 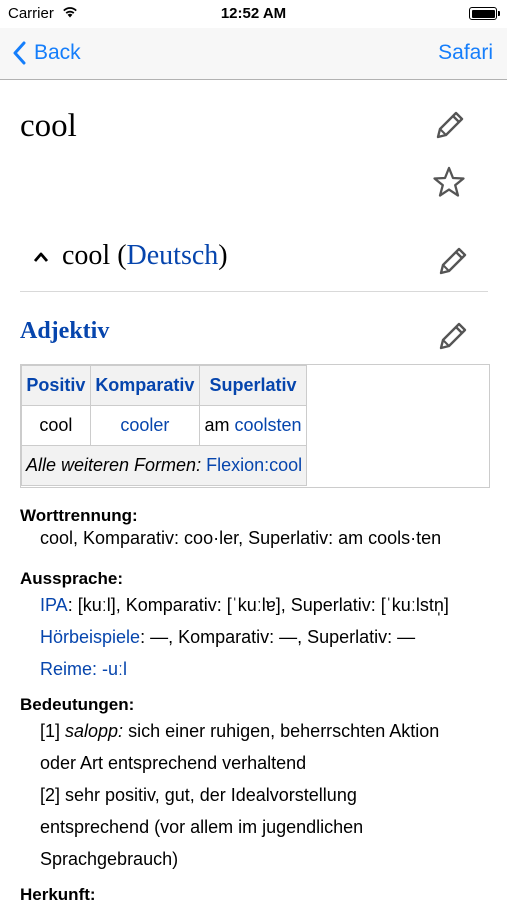 I want to click on flexion-link: Flexion:cool, so click(x=254, y=465).